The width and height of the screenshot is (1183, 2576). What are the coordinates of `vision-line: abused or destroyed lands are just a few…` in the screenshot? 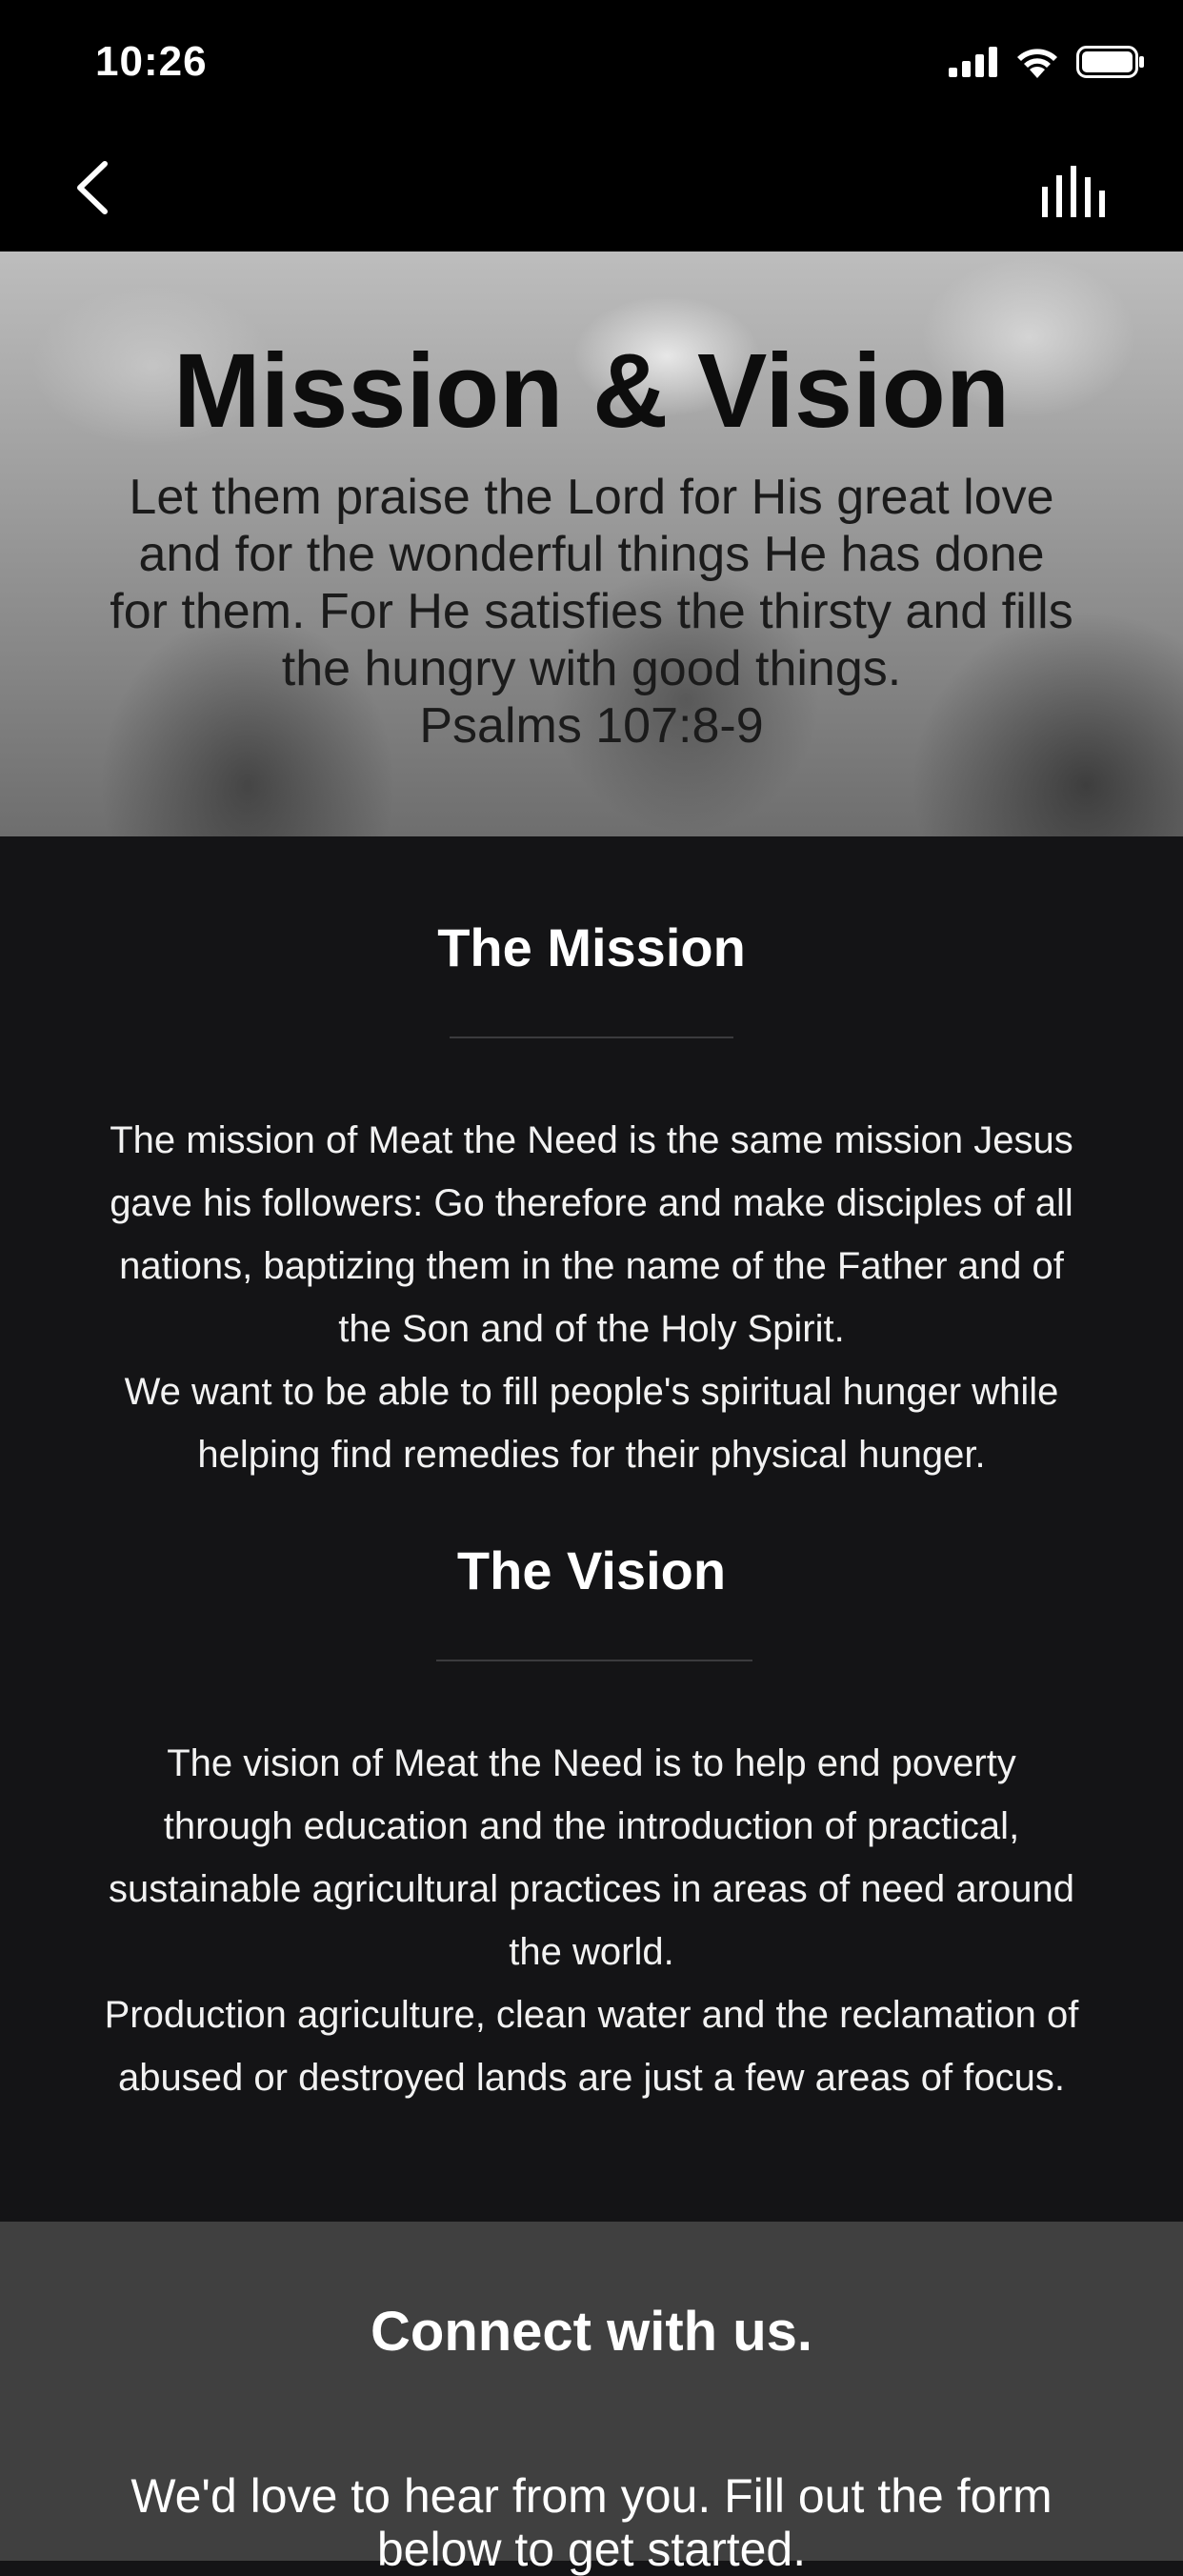 It's located at (591, 2078).